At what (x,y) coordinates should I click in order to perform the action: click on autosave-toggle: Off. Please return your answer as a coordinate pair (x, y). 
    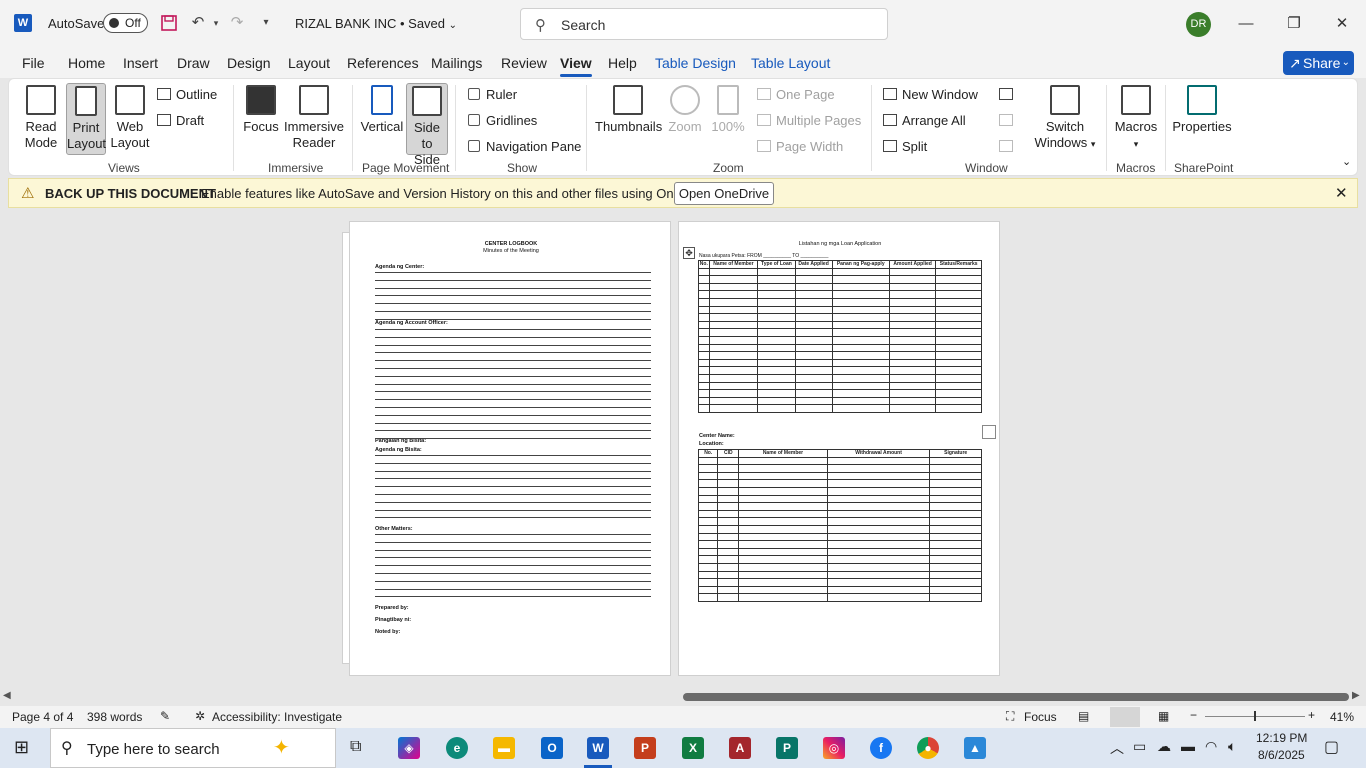
    Looking at the image, I should click on (125, 23).